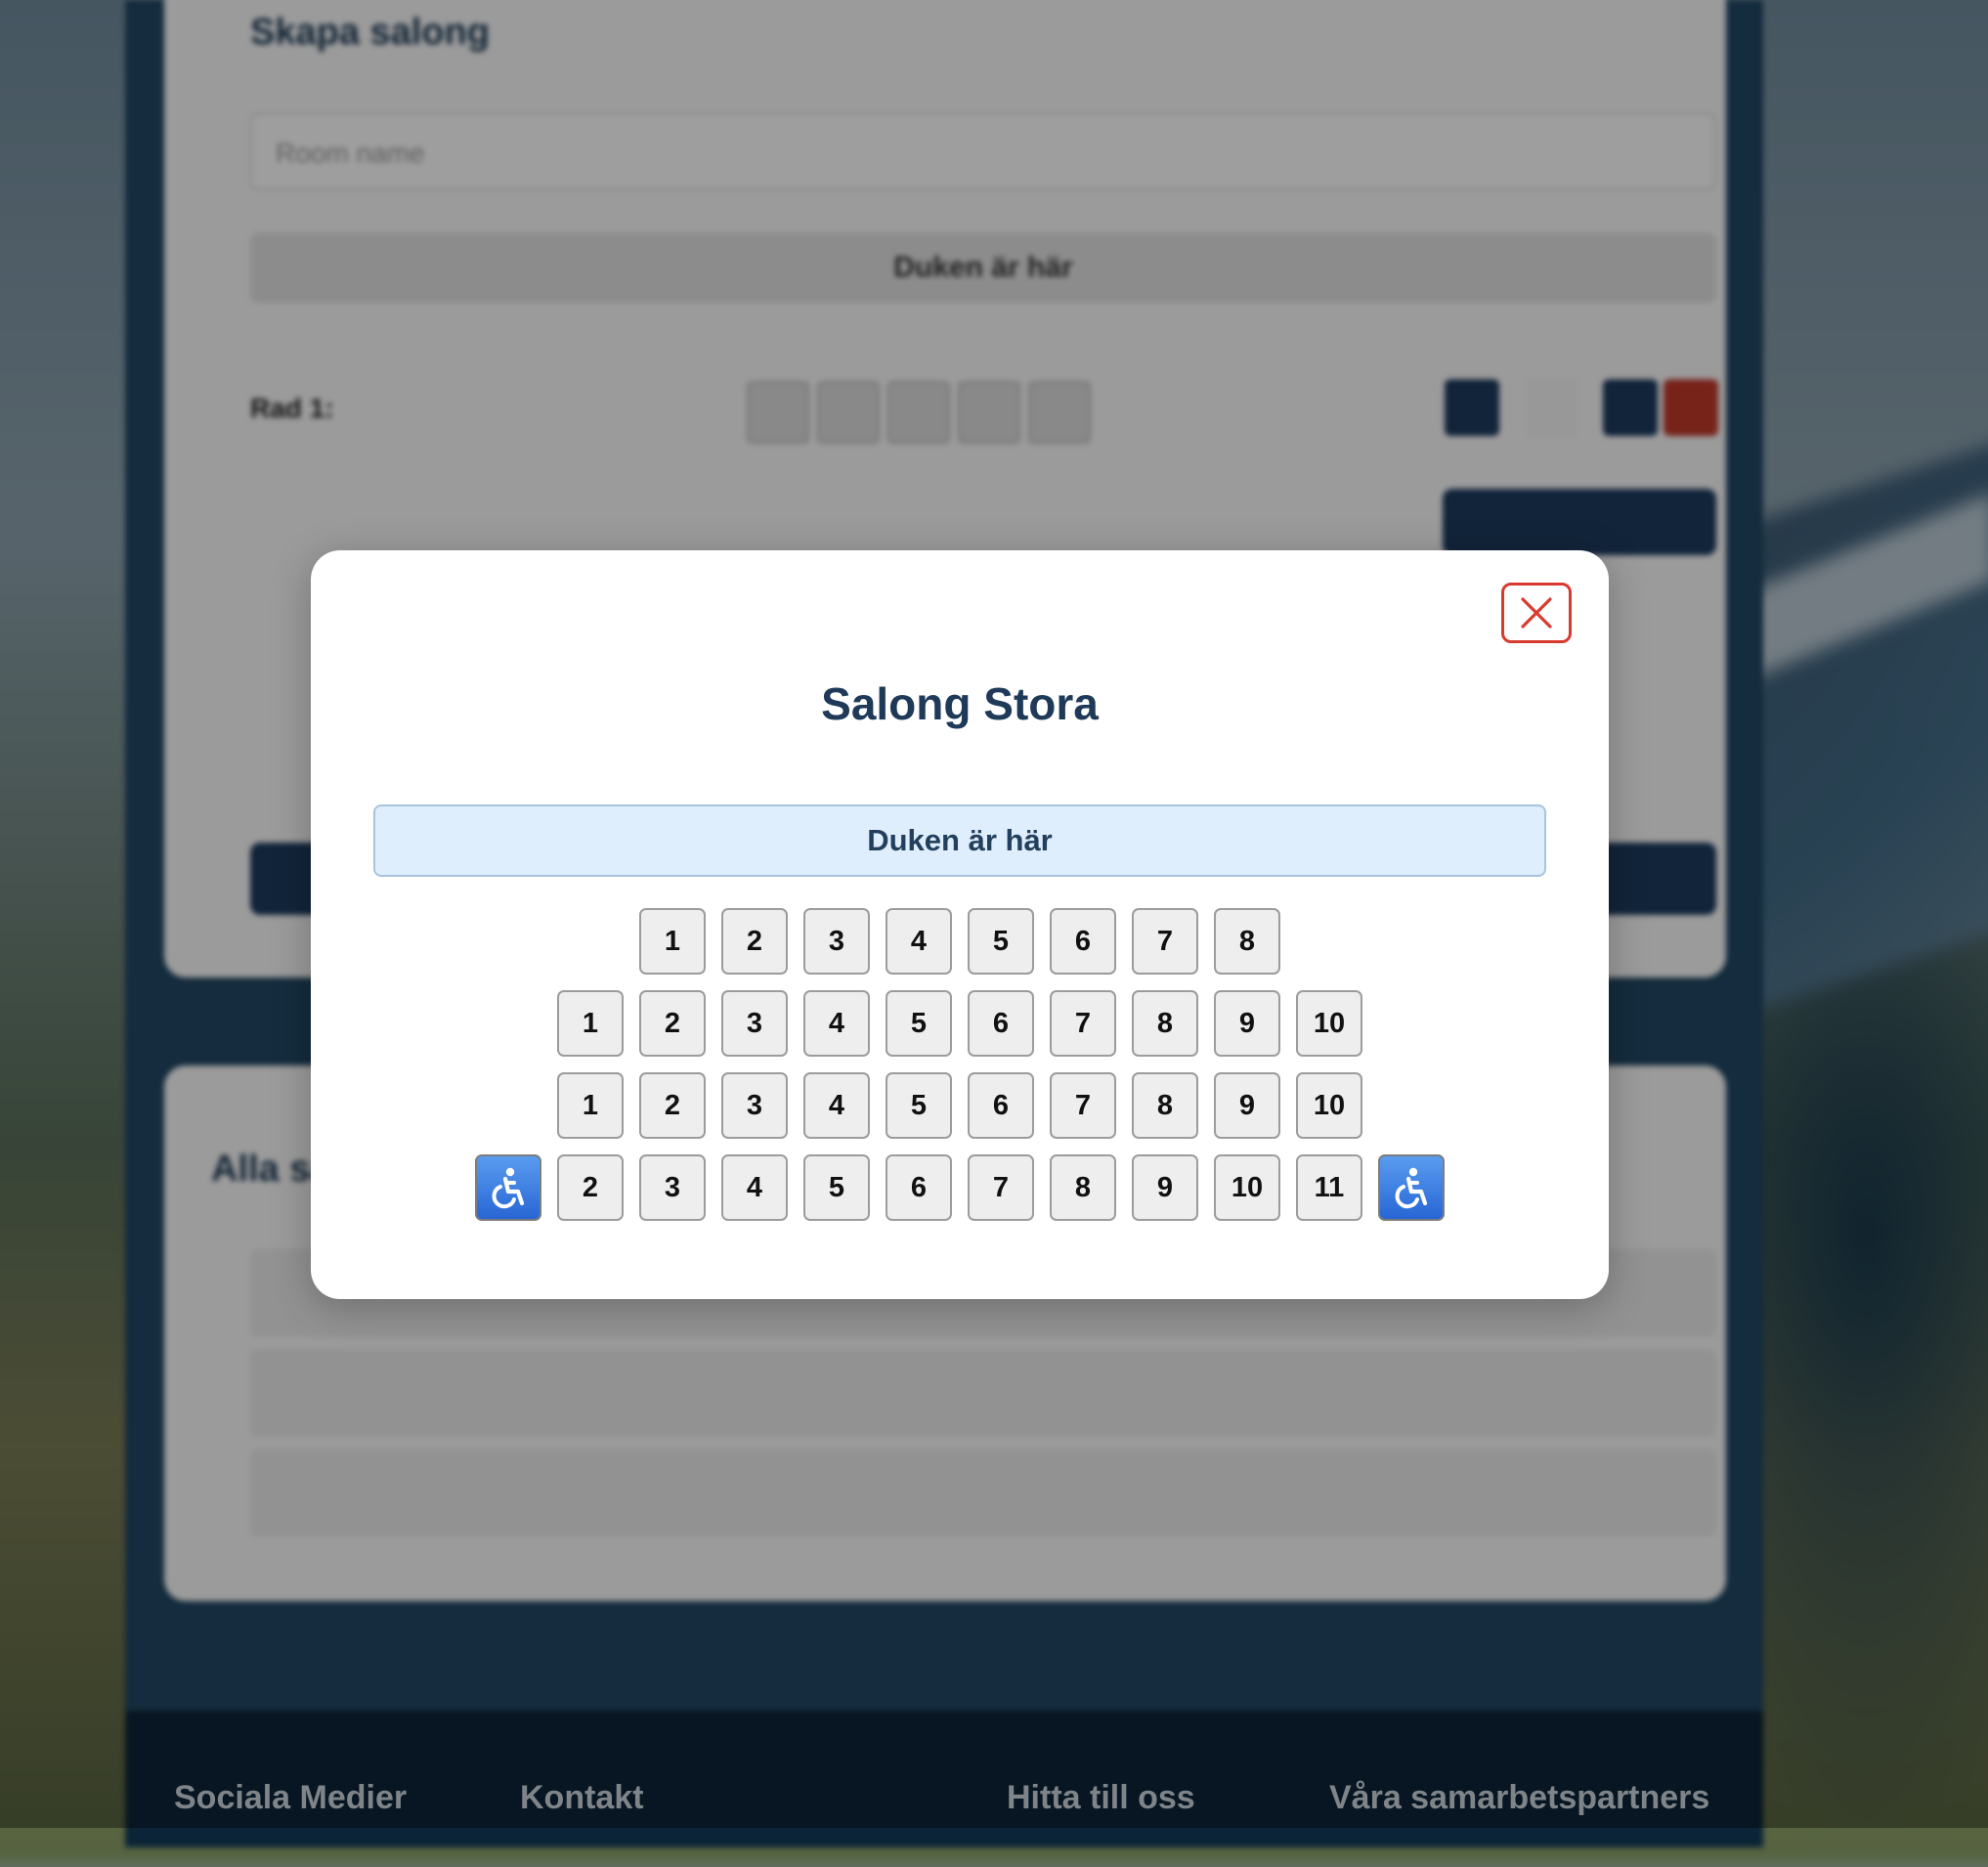 This screenshot has height=1867, width=1988. Describe the element at coordinates (960, 703) in the screenshot. I see `modal-title: Salong Stora` at that location.